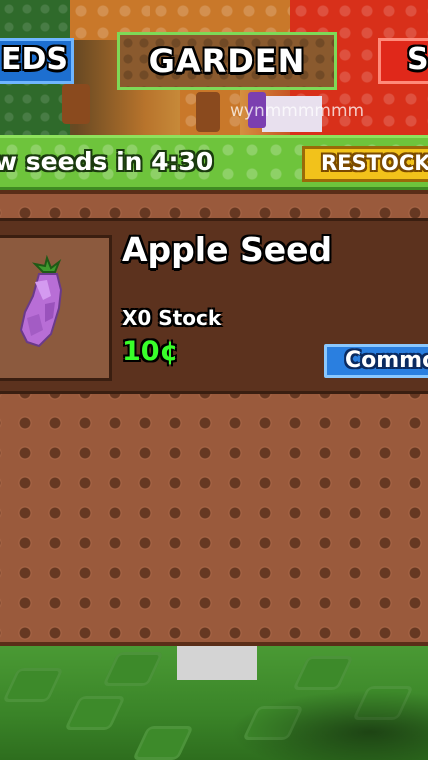 The image size is (428, 760). I want to click on orange-block, so click(220, 16).